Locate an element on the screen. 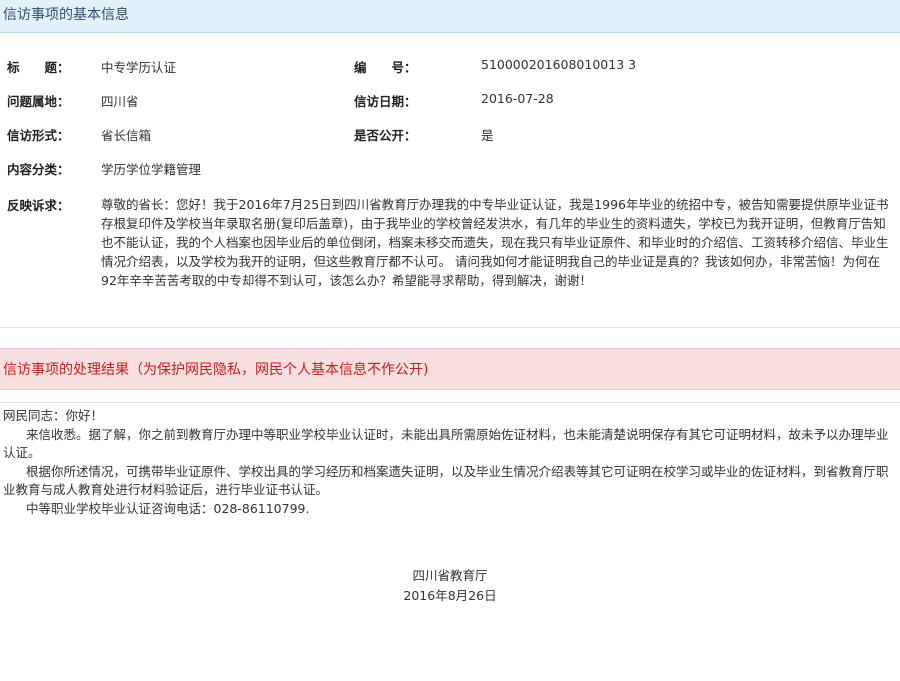 The width and height of the screenshot is (900, 681). signature-org: 四川省教育厅 is located at coordinates (450, 575).